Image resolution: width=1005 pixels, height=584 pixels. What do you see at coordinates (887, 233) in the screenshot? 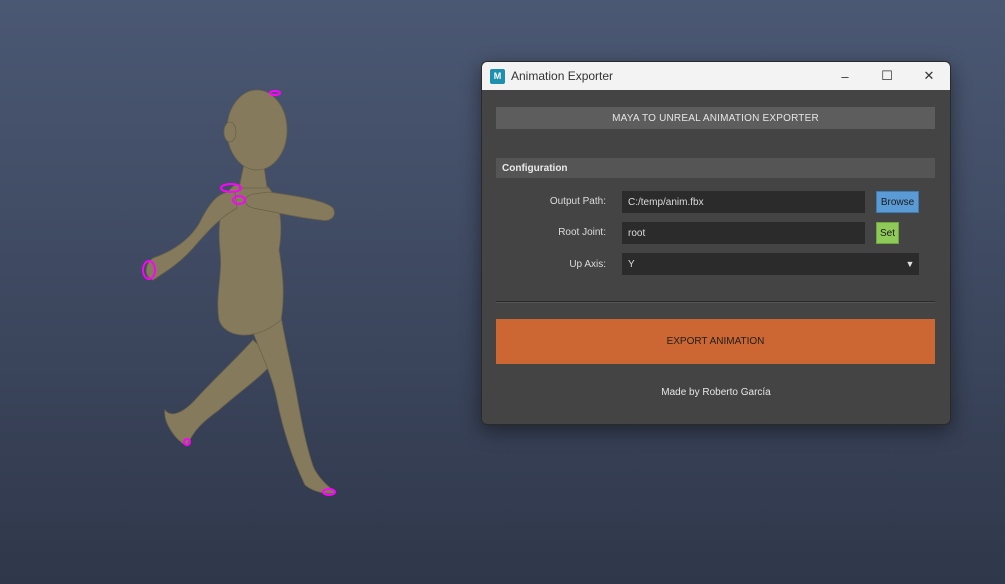
I see `set-root-joint-button: Set` at bounding box center [887, 233].